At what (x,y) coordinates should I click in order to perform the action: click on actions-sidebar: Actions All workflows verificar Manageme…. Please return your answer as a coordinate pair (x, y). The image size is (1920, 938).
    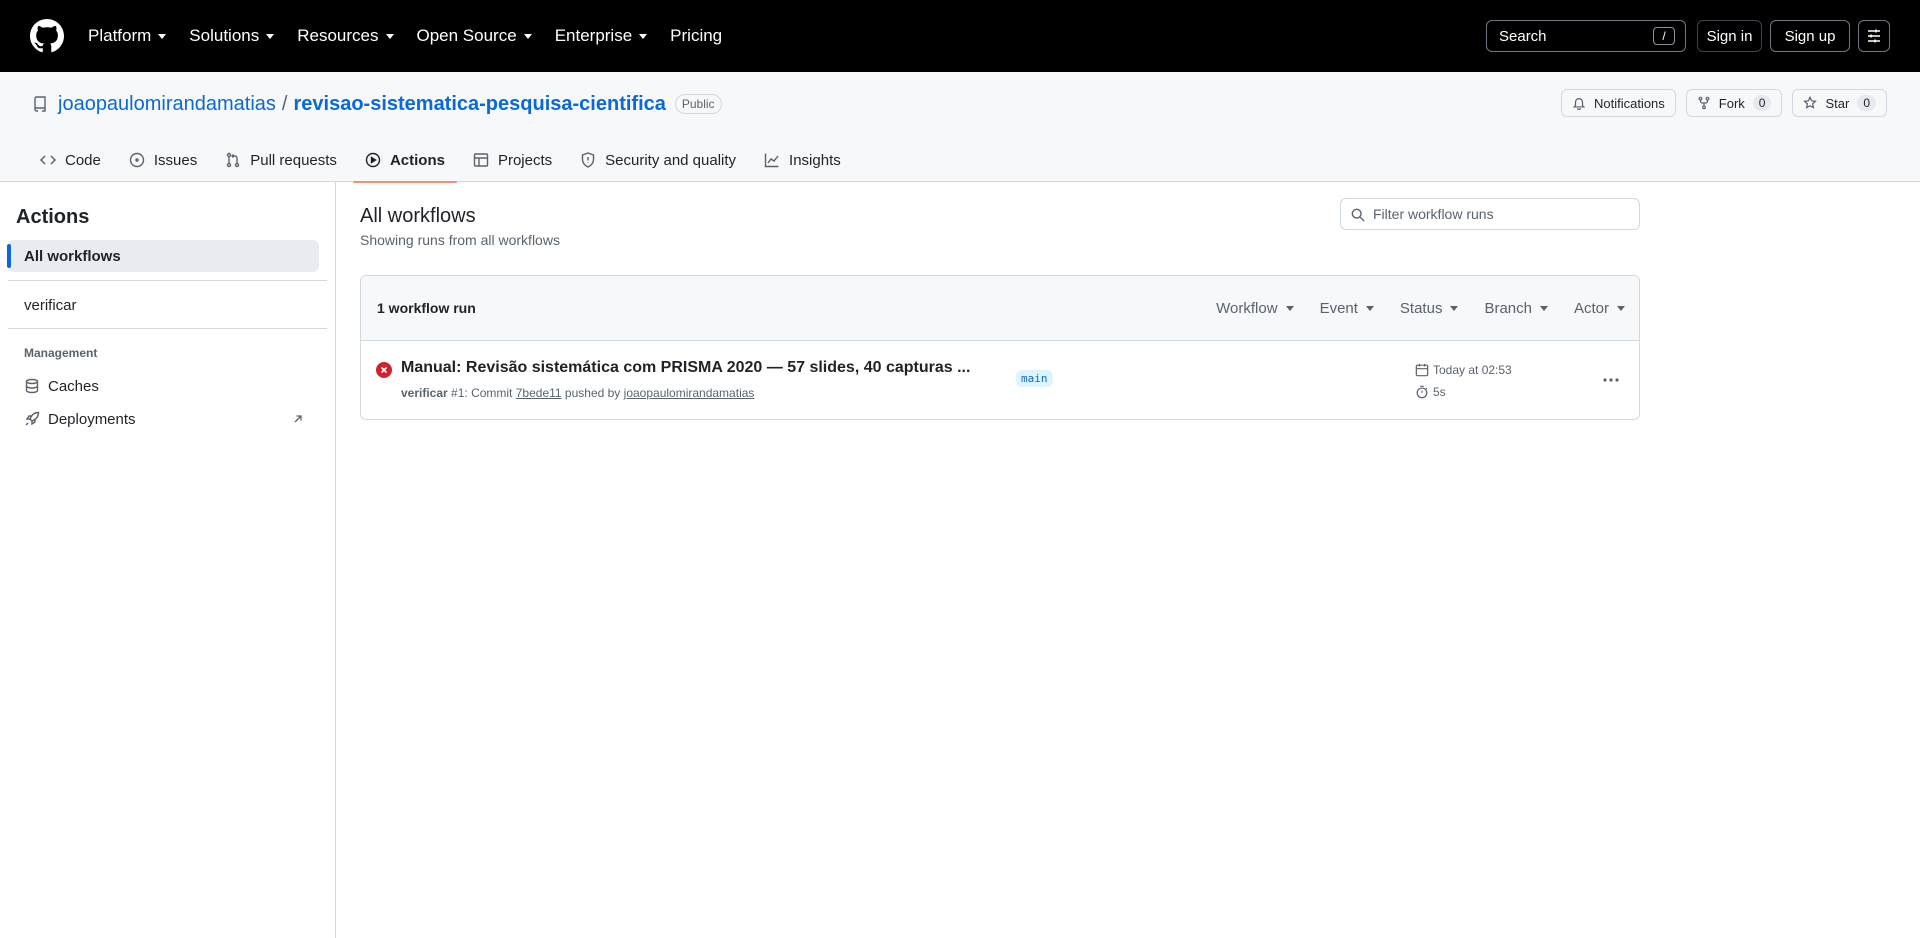
    Looking at the image, I should click on (168, 560).